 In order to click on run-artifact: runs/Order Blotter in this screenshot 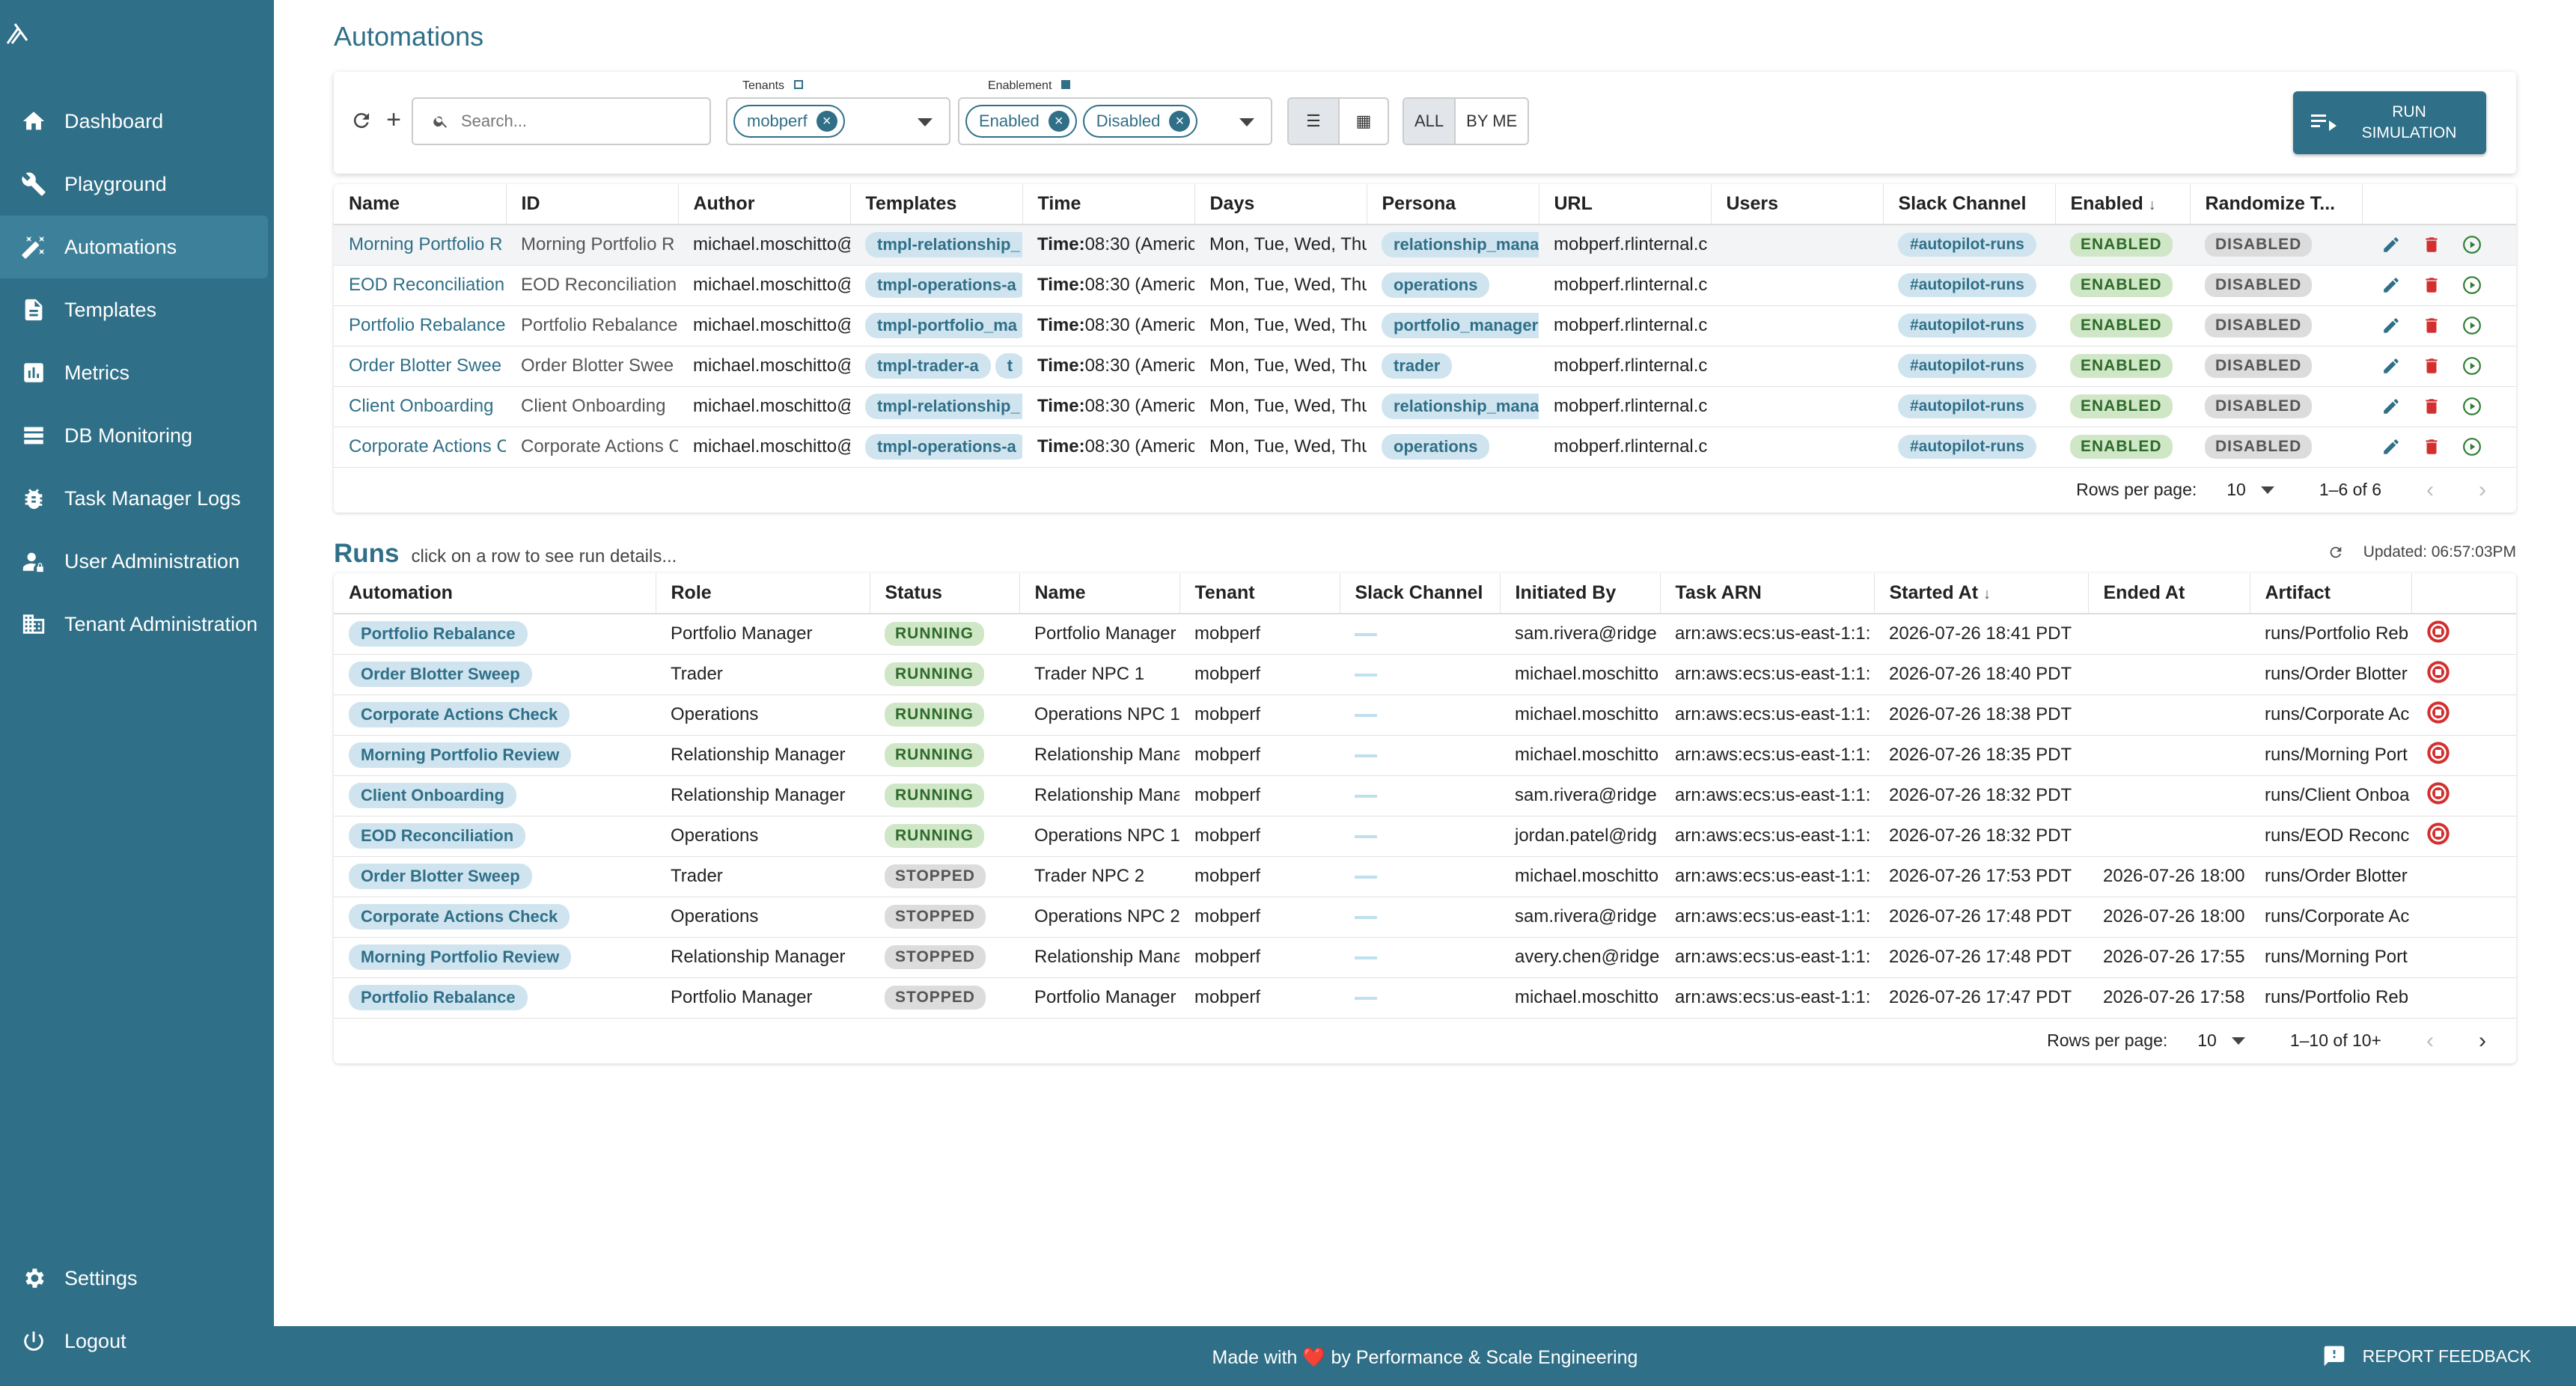, I will do `click(2330, 876)`.